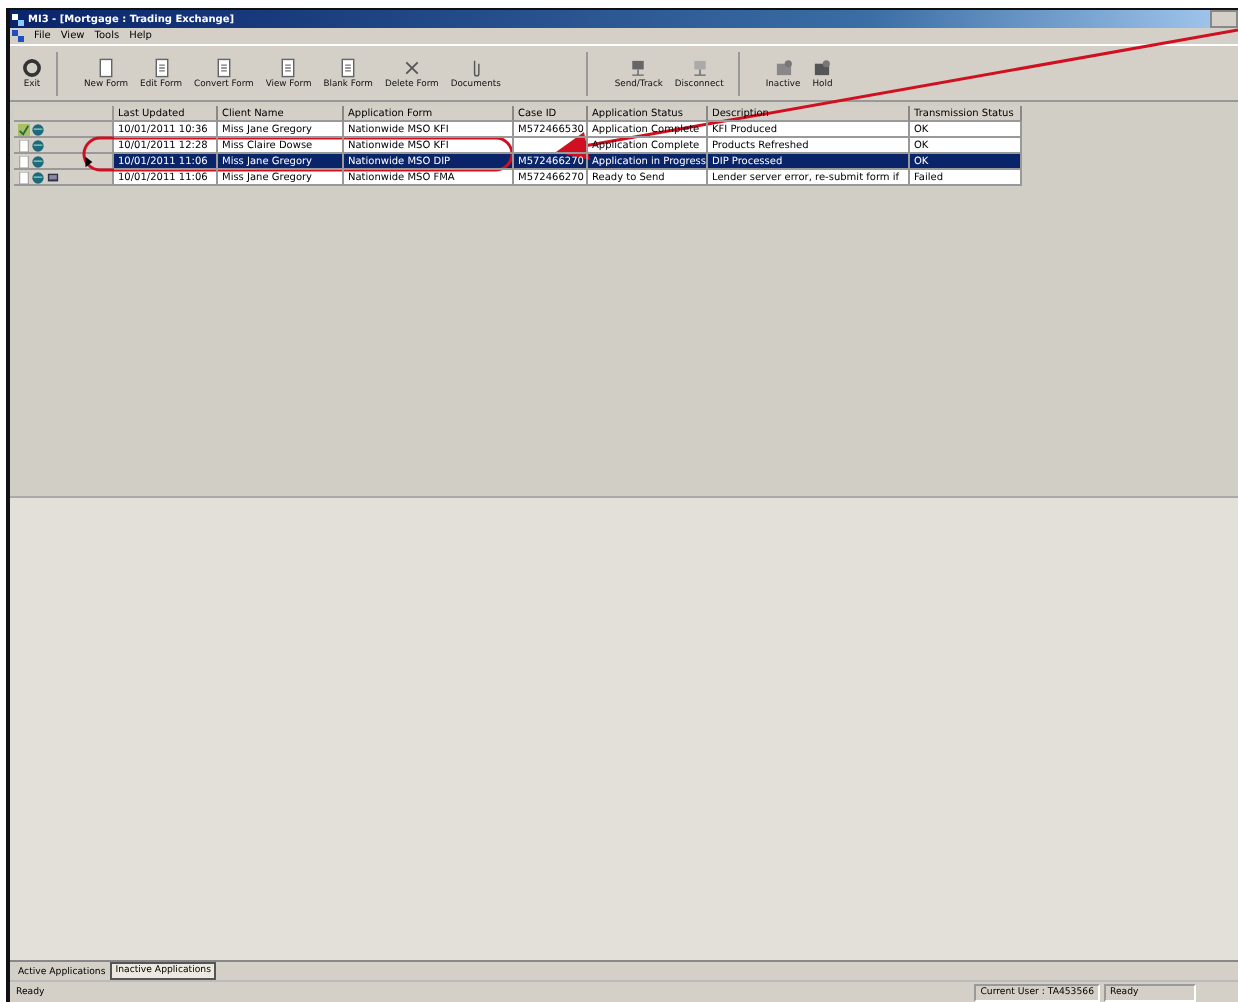  I want to click on window-buttons, so click(1224, 19).